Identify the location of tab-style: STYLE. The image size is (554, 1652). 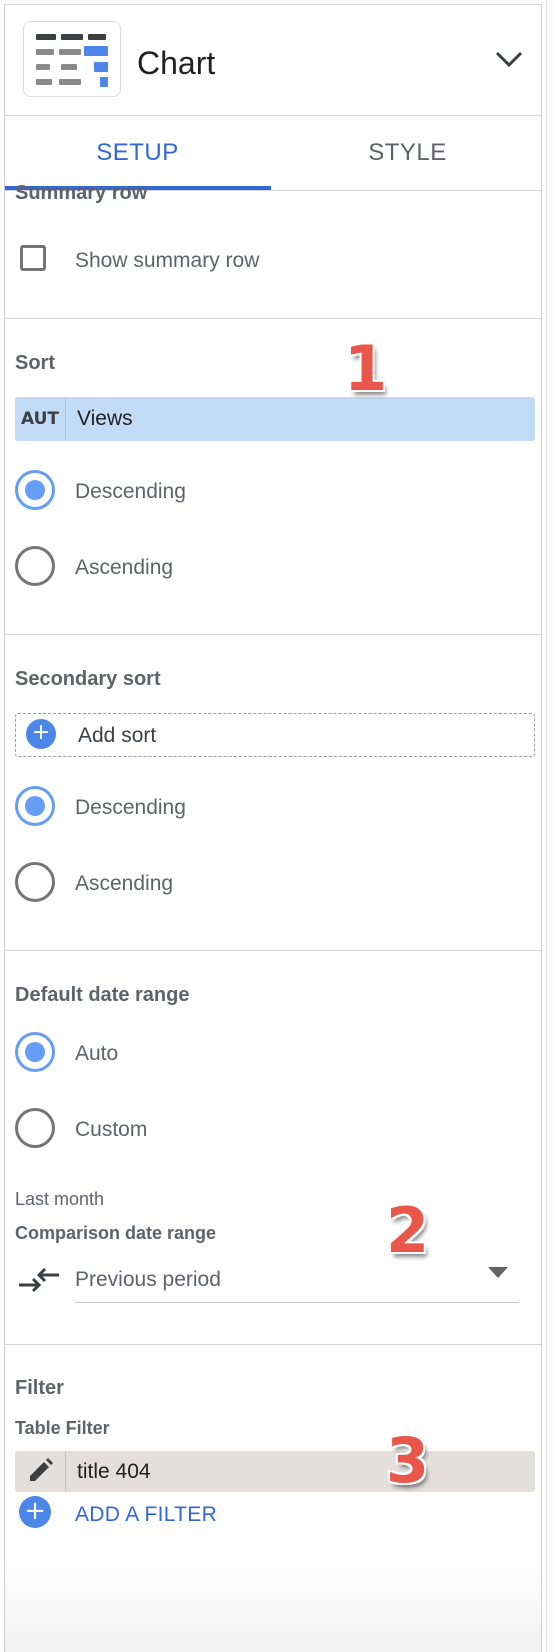
(407, 152).